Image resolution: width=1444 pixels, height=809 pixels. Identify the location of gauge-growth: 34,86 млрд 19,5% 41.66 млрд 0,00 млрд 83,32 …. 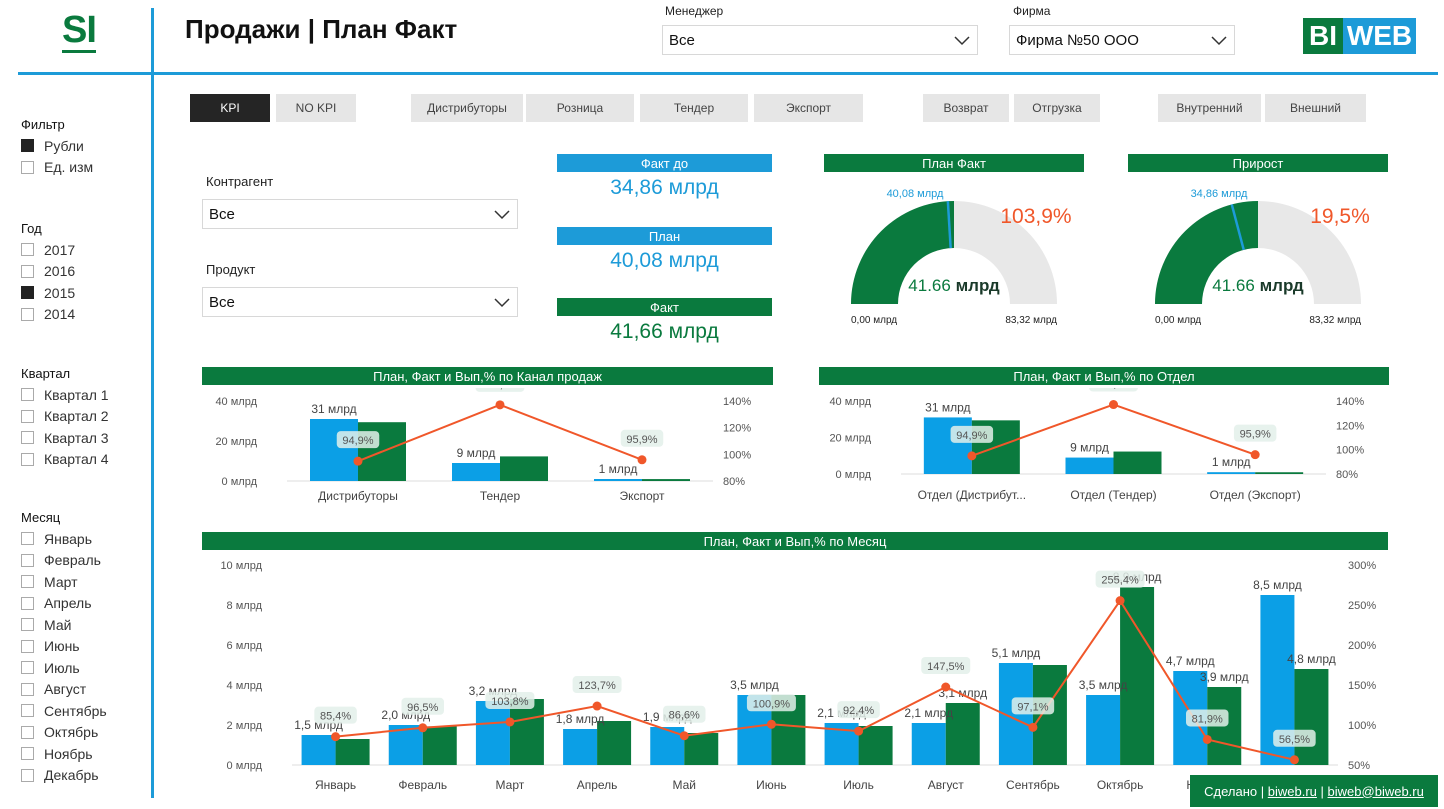
(1262, 257).